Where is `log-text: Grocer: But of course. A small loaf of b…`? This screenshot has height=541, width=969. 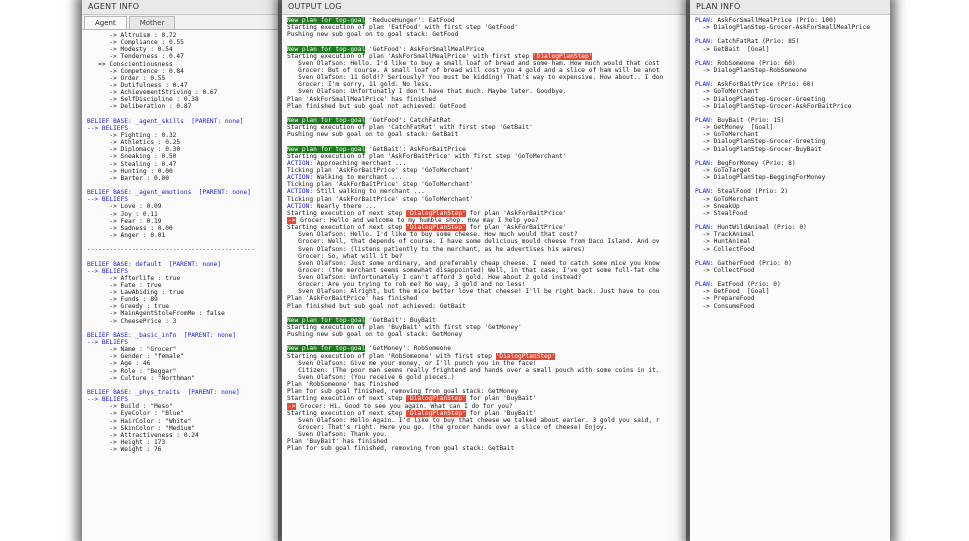
log-text: Grocer: But of course. A small loaf of b… is located at coordinates (473, 70).